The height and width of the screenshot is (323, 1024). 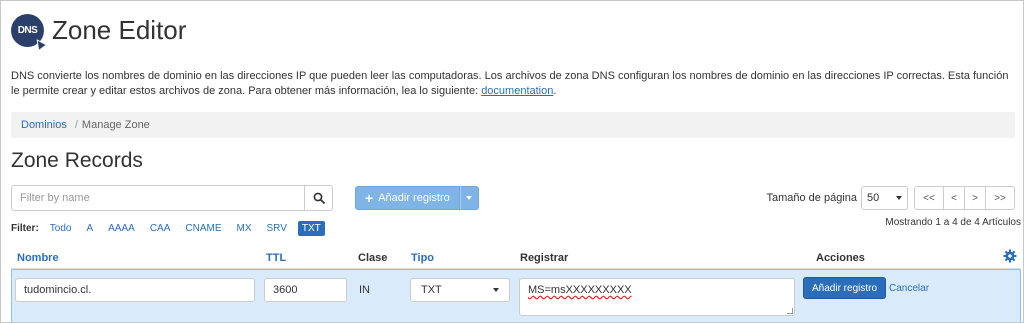 I want to click on record-textarea: MS=msXXXXXXXXX, so click(x=657, y=297).